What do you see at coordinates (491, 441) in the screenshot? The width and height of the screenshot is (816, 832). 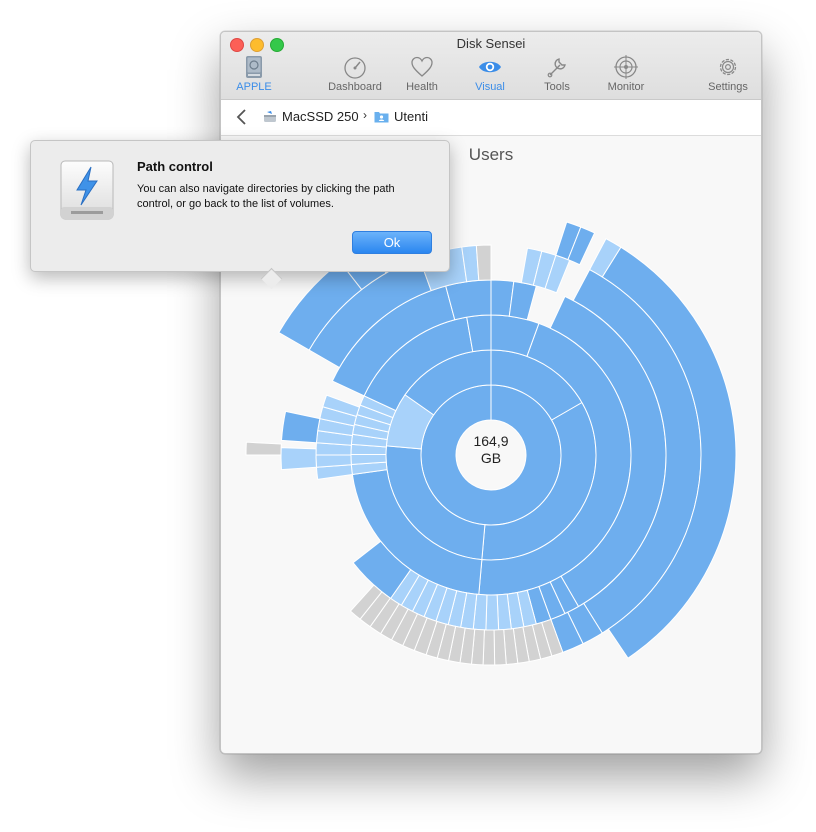 I see `total-size-value: 164,9` at bounding box center [491, 441].